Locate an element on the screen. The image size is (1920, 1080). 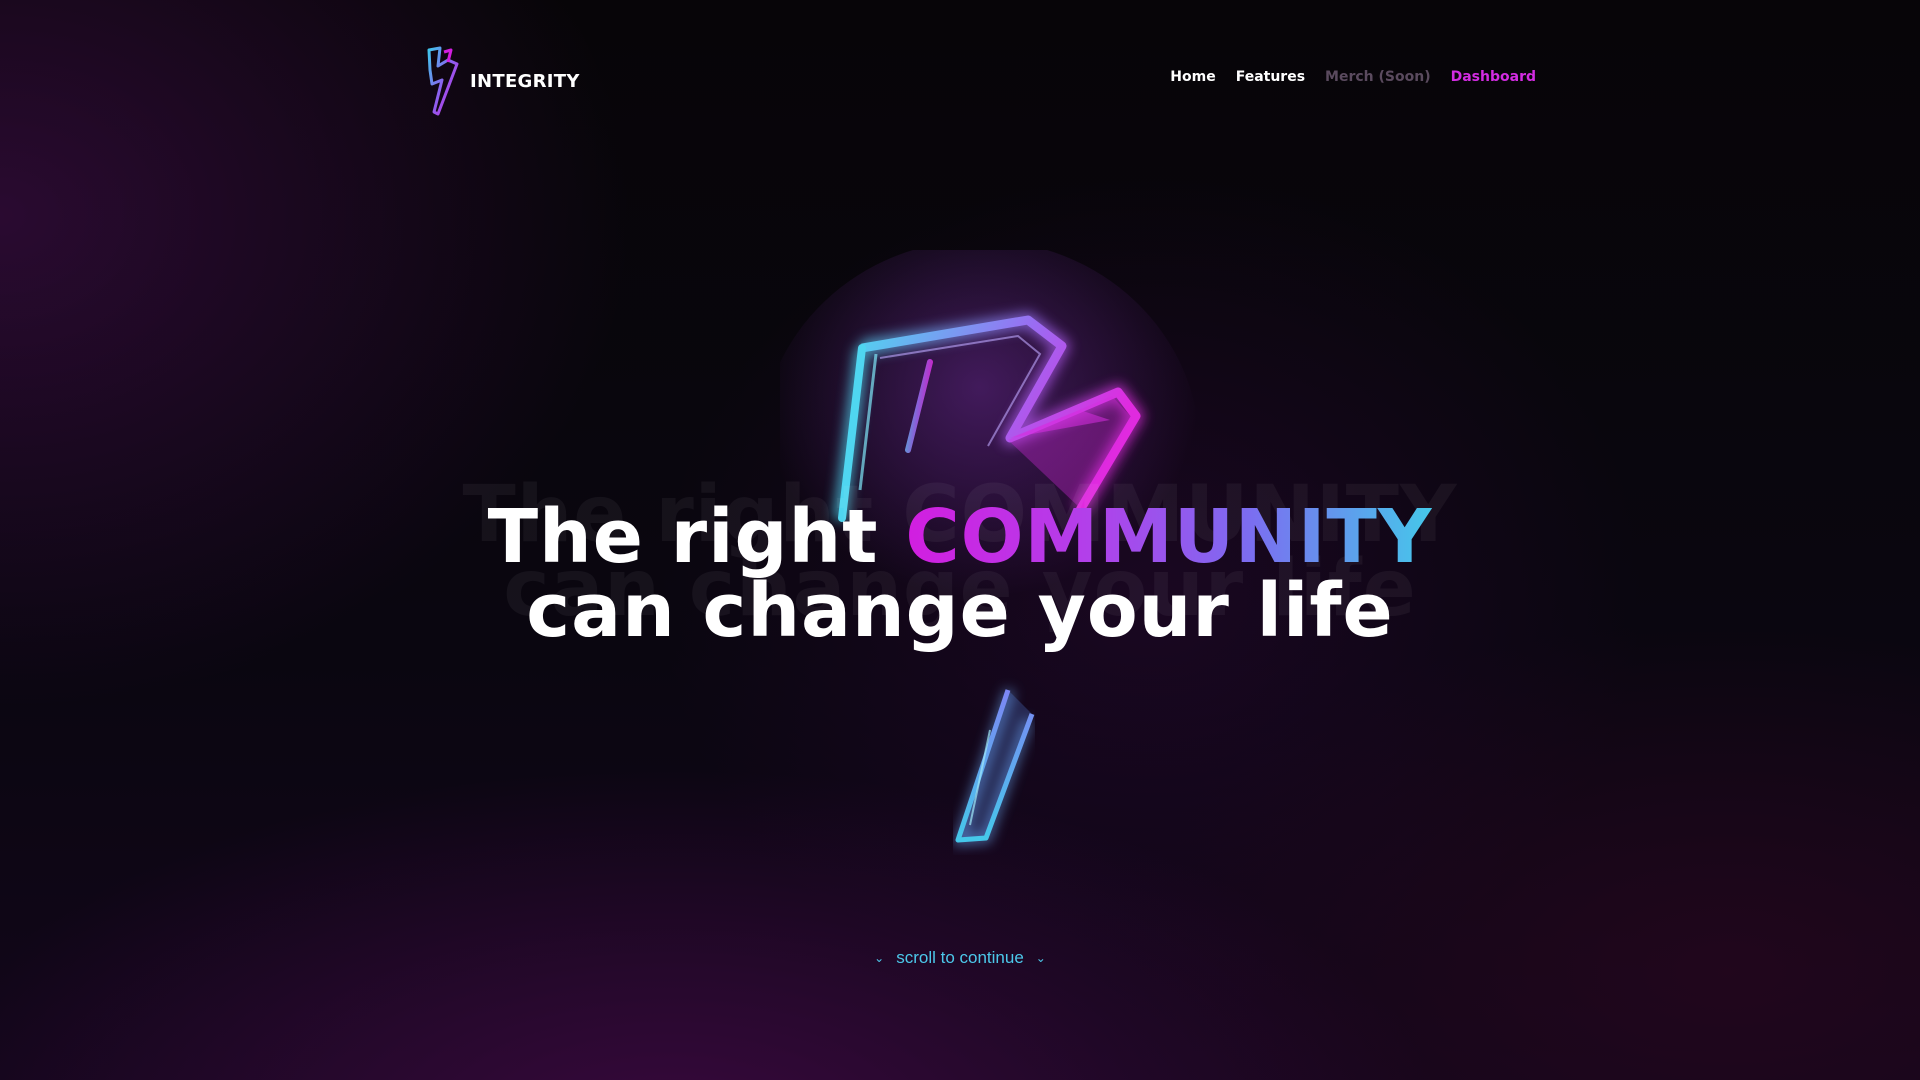
brand-home-link: INTEGRITY is located at coordinates (502, 81).